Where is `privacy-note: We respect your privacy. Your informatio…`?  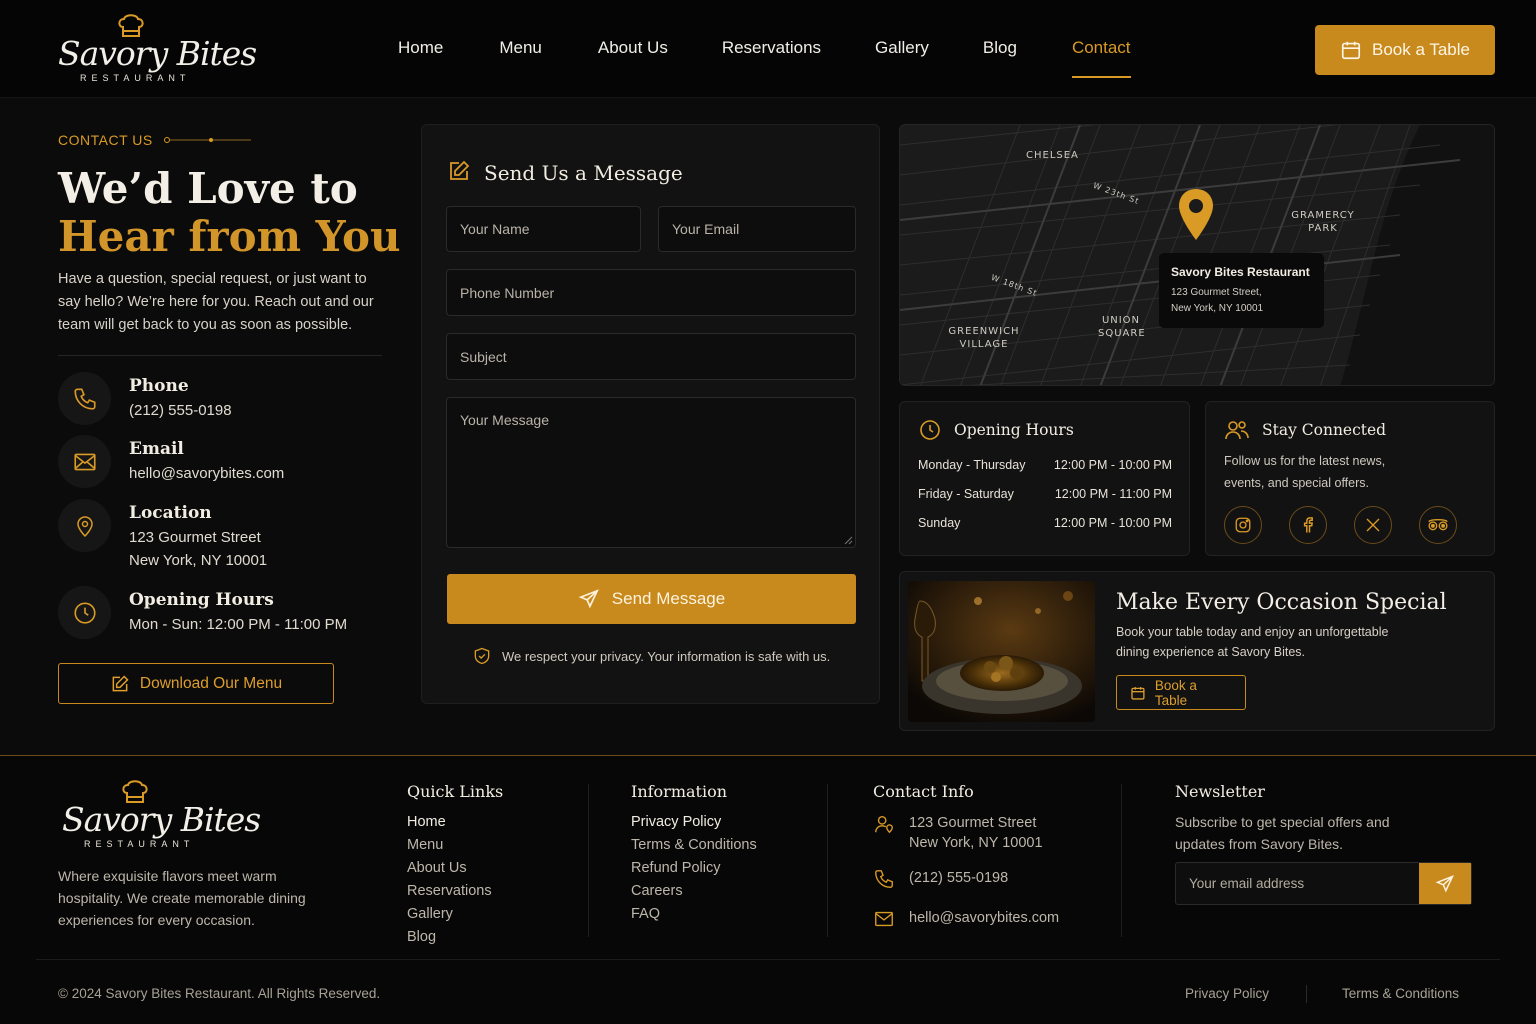
privacy-note: We respect your privacy. Your informatio… is located at coordinates (651, 656).